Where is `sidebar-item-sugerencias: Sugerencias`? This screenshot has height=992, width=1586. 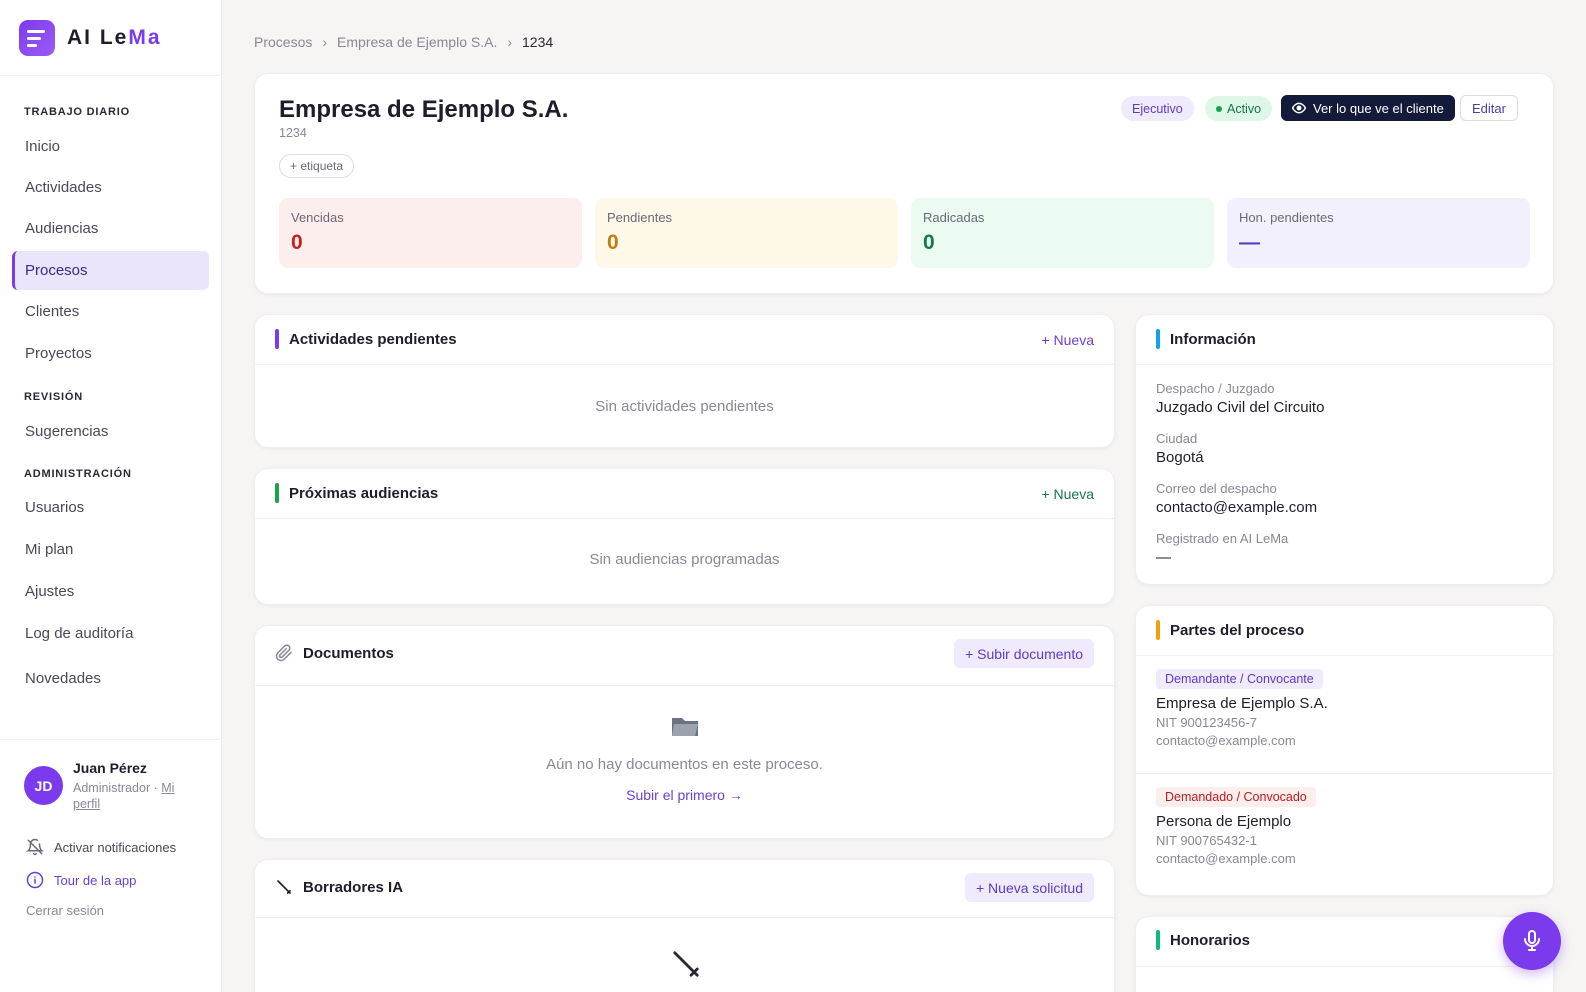 sidebar-item-sugerencias: Sugerencias is located at coordinates (110, 431).